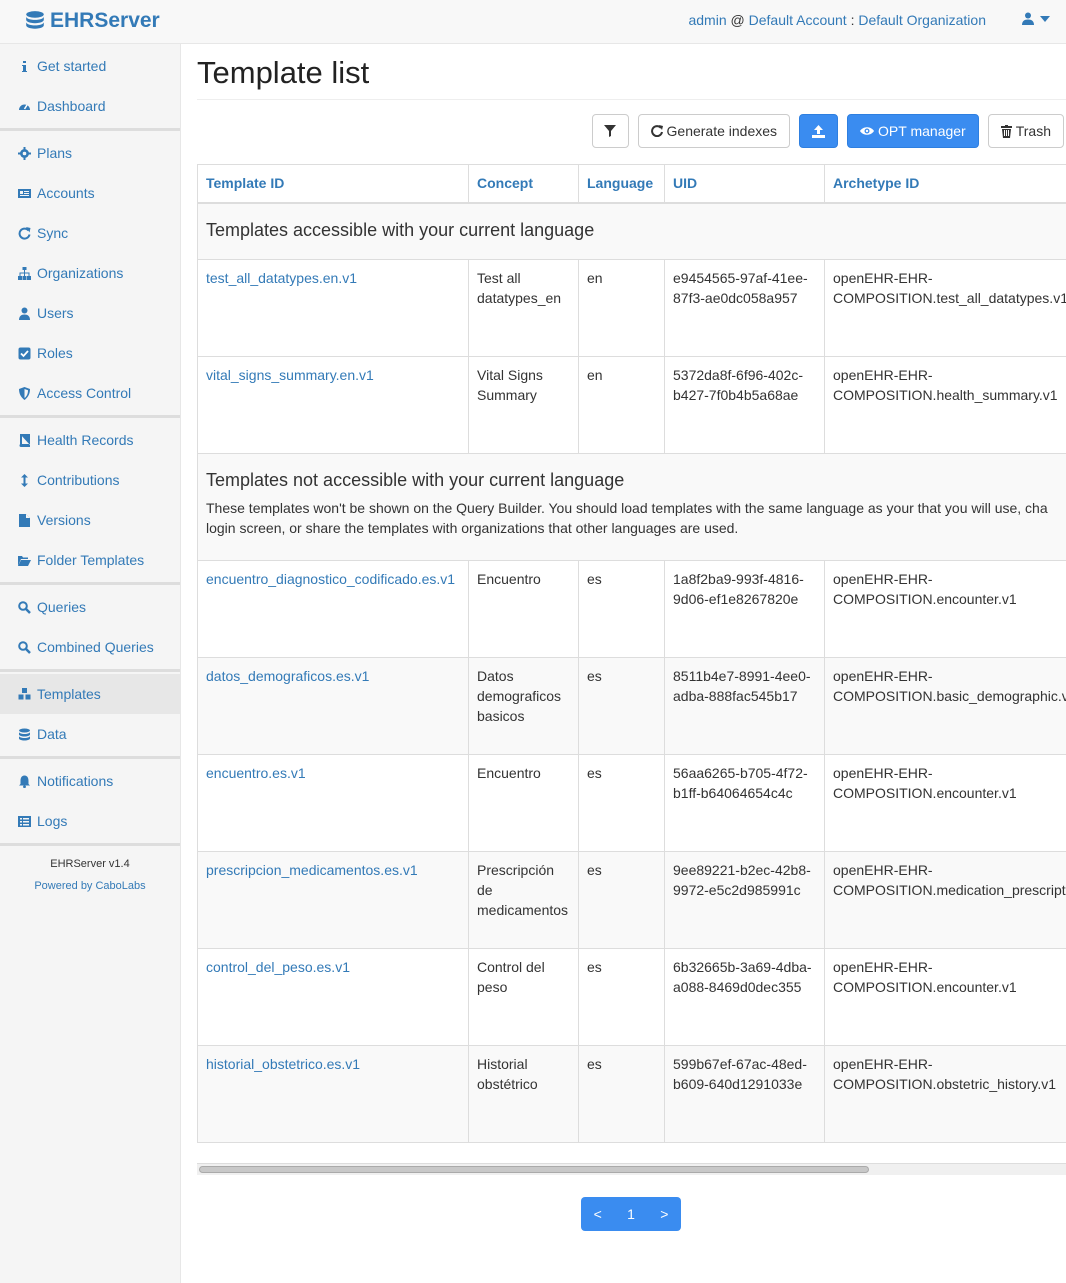 The image size is (1066, 1283). What do you see at coordinates (523, 184) in the screenshot?
I see `column-header-concept: Concept` at bounding box center [523, 184].